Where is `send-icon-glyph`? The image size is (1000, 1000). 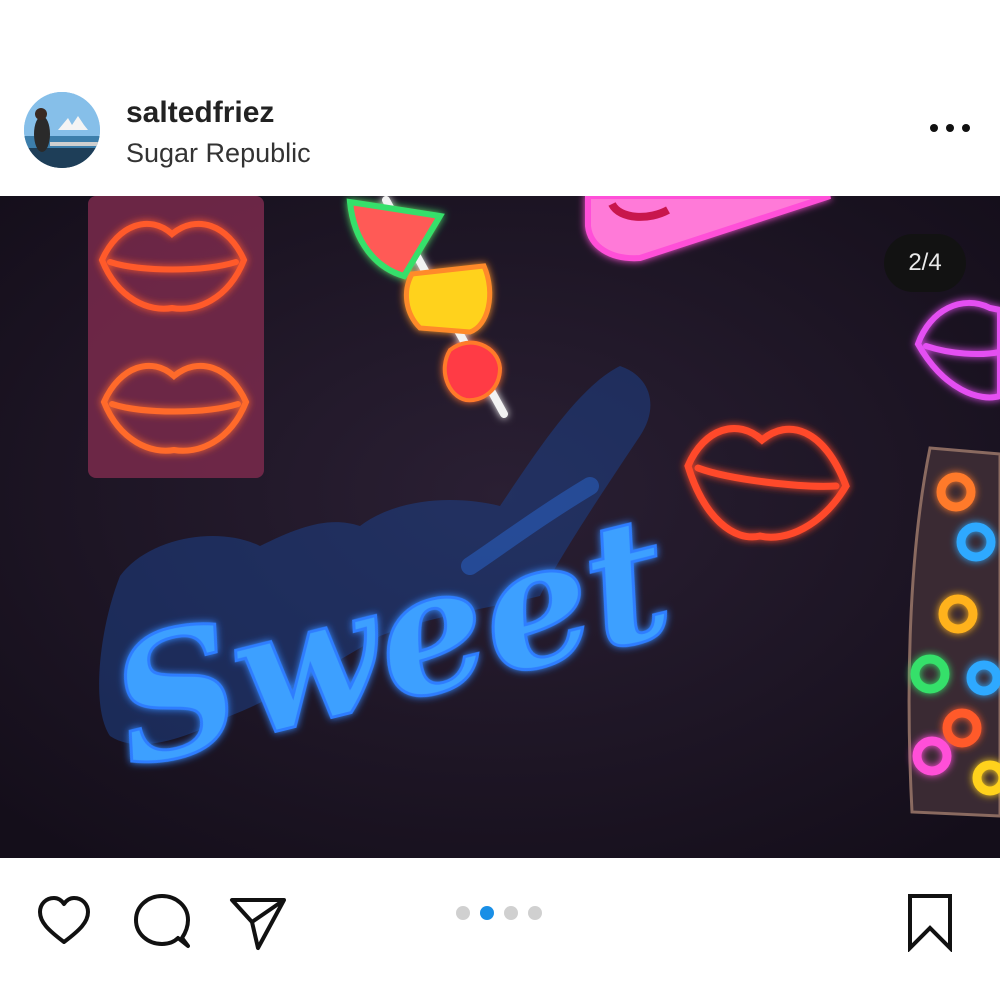
send-icon-glyph is located at coordinates (258, 924).